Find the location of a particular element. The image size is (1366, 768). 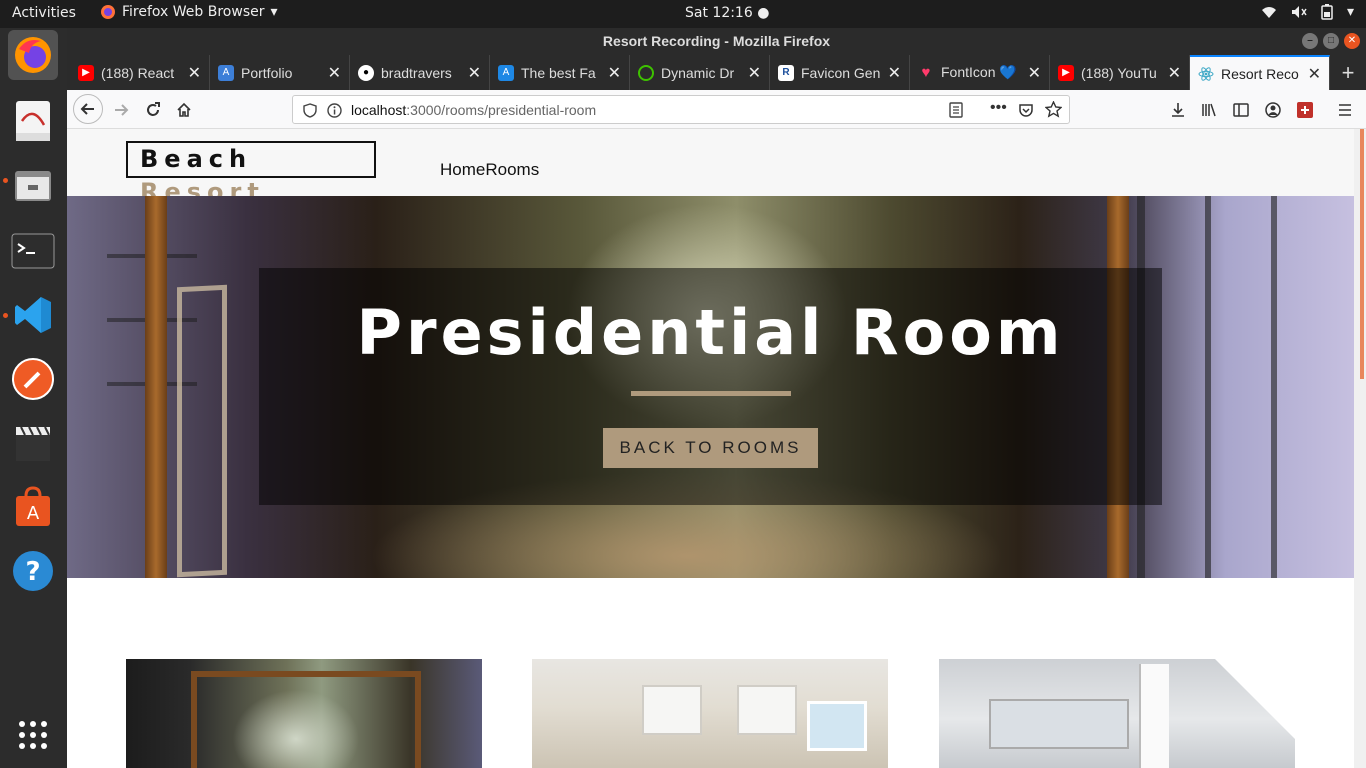

svg-text: A is located at coordinates (33, 513).